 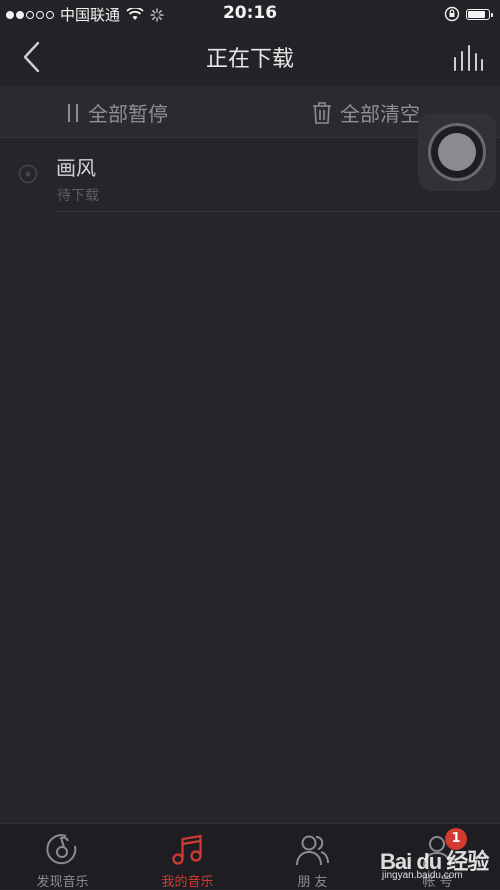 I want to click on disc-icon, so click(x=28, y=174).